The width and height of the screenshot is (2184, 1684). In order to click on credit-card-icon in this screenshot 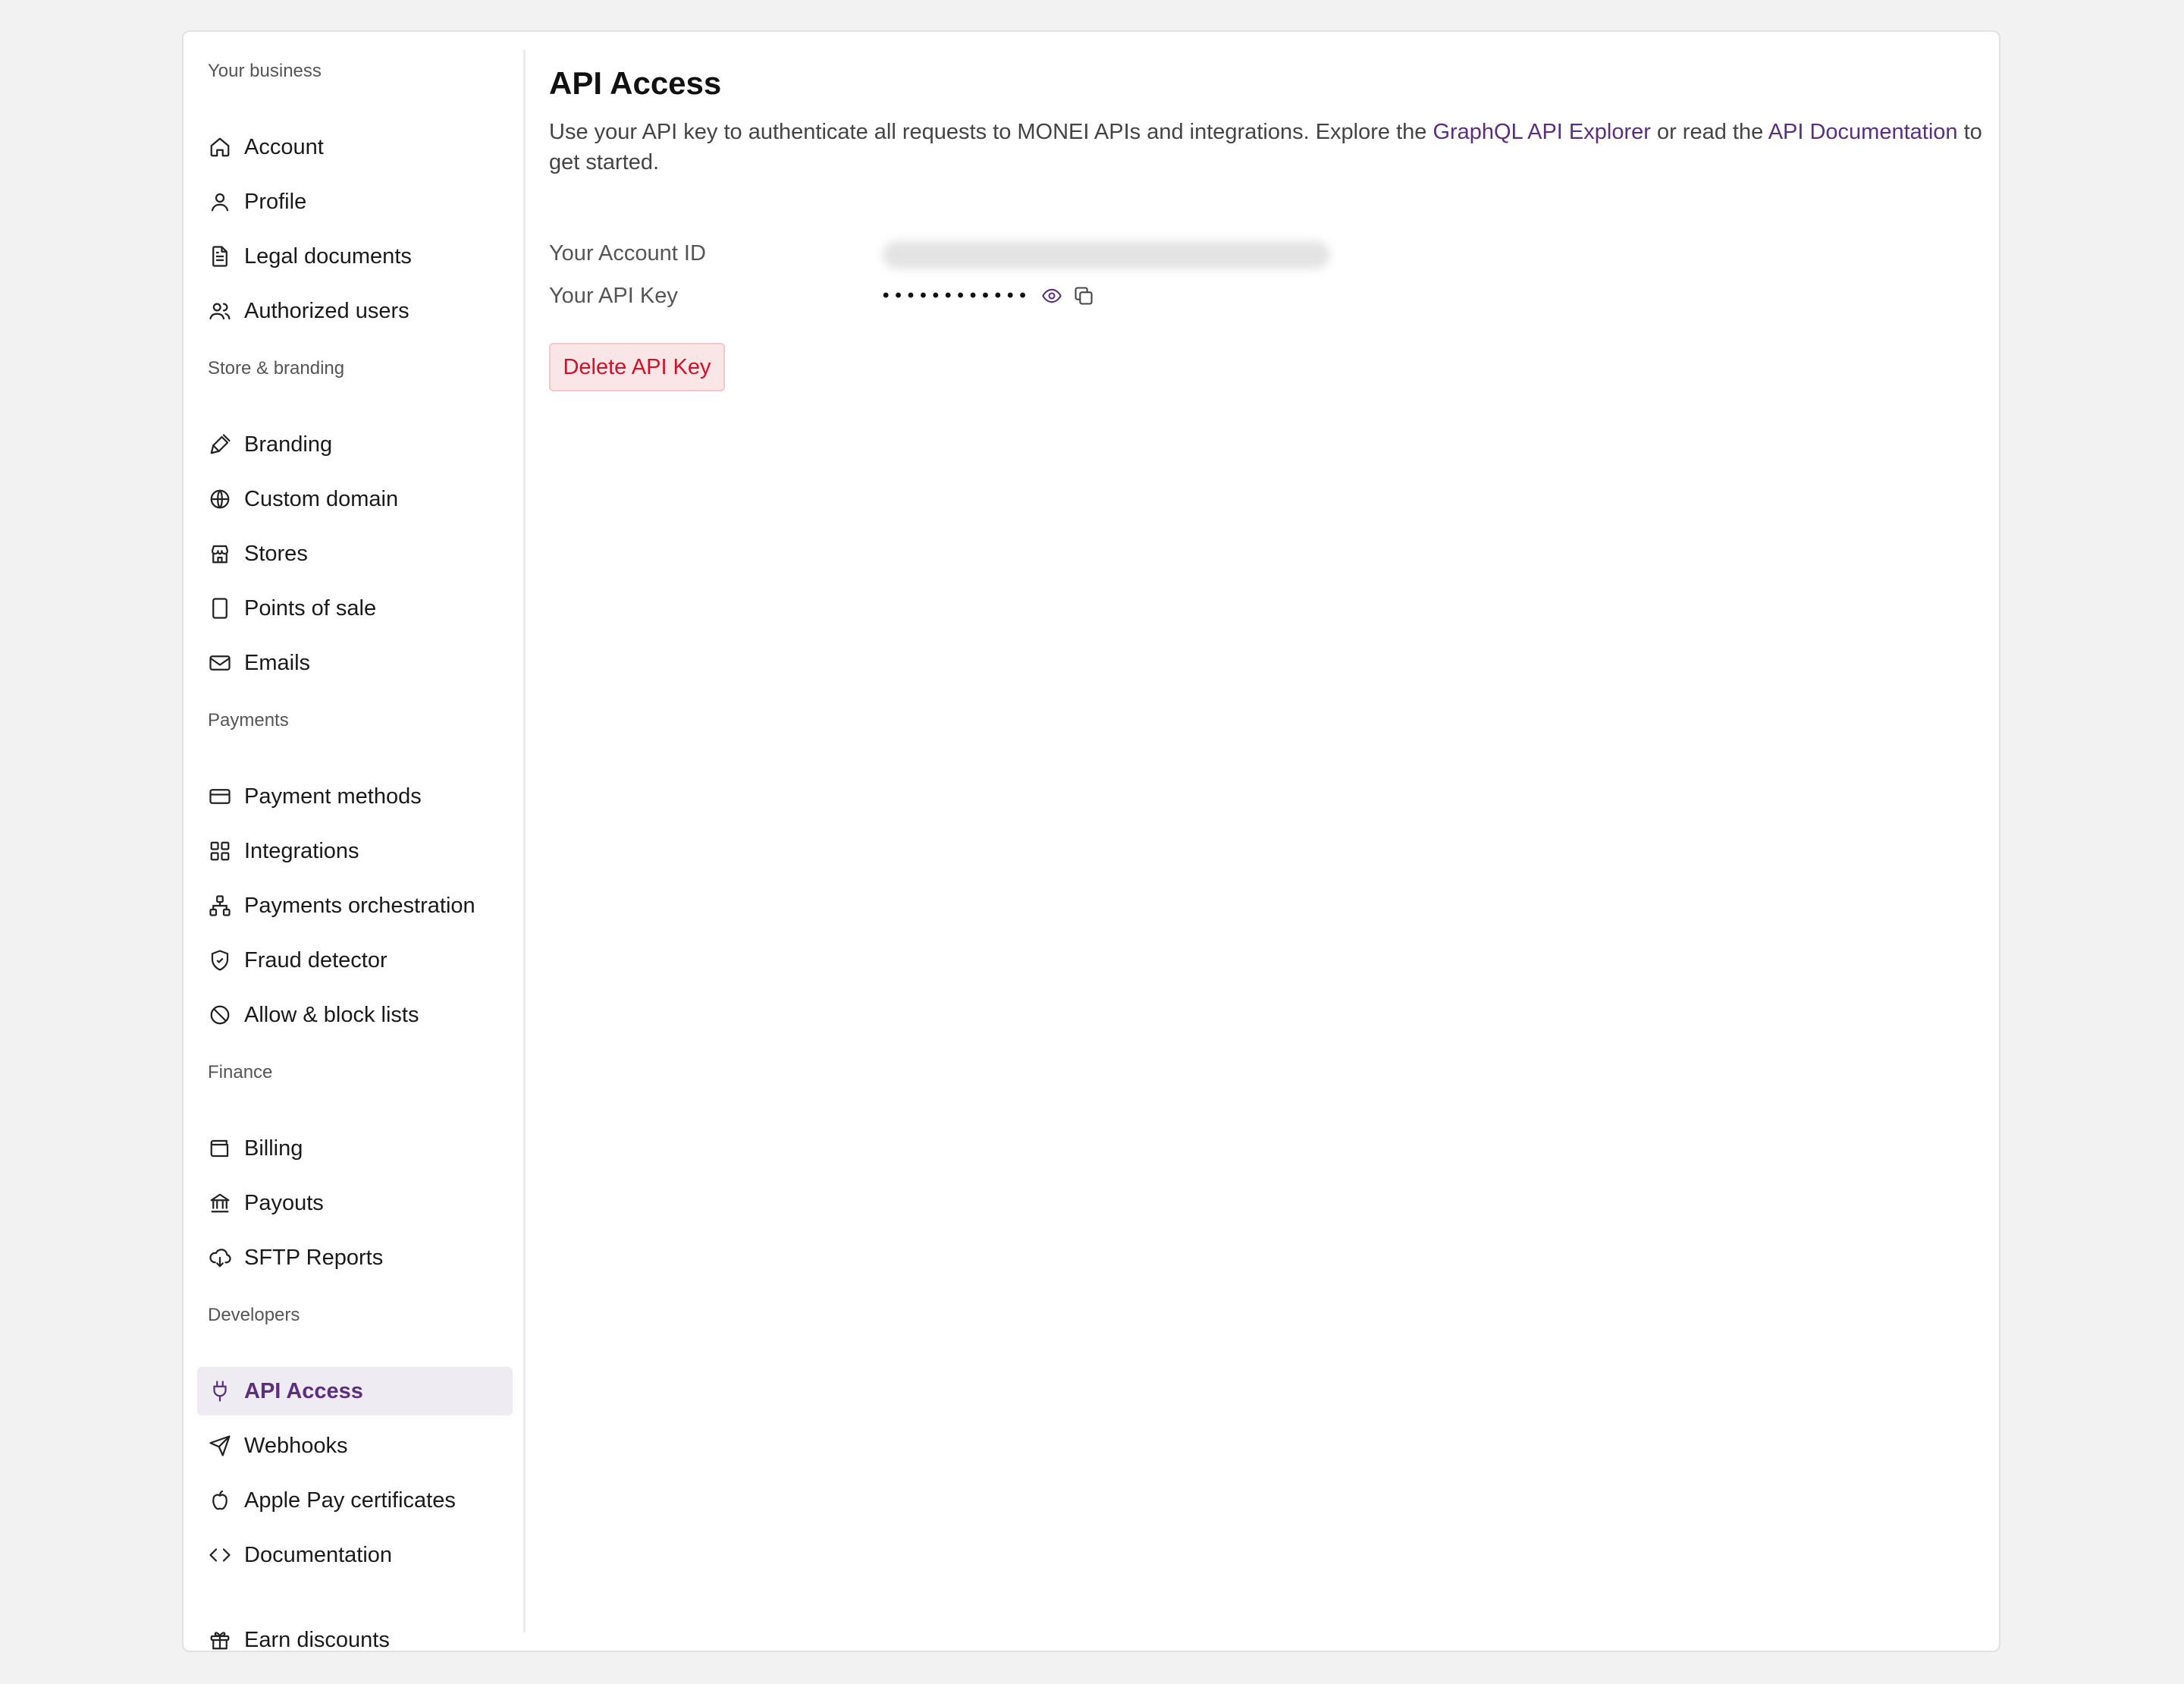, I will do `click(220, 797)`.